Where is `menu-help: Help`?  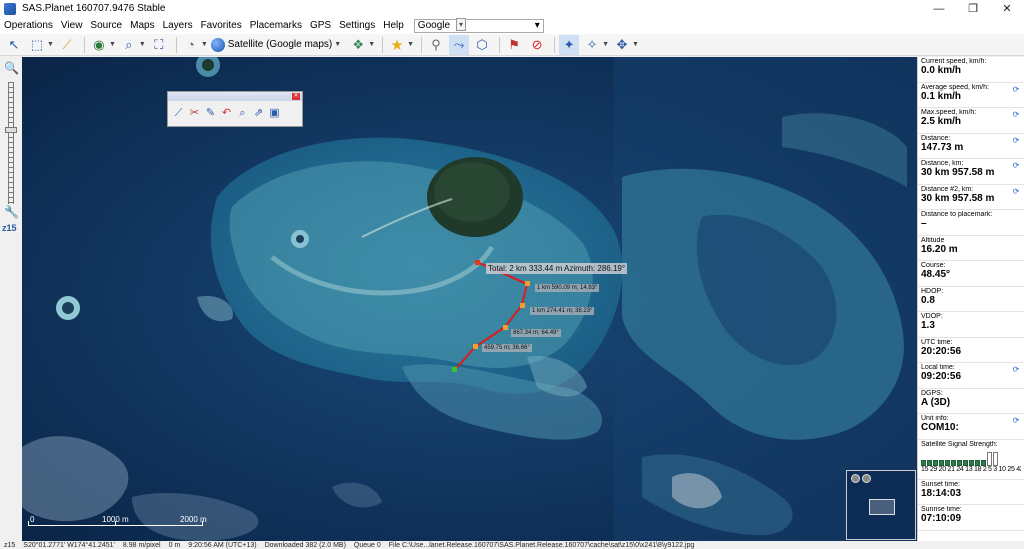 menu-help: Help is located at coordinates (393, 25).